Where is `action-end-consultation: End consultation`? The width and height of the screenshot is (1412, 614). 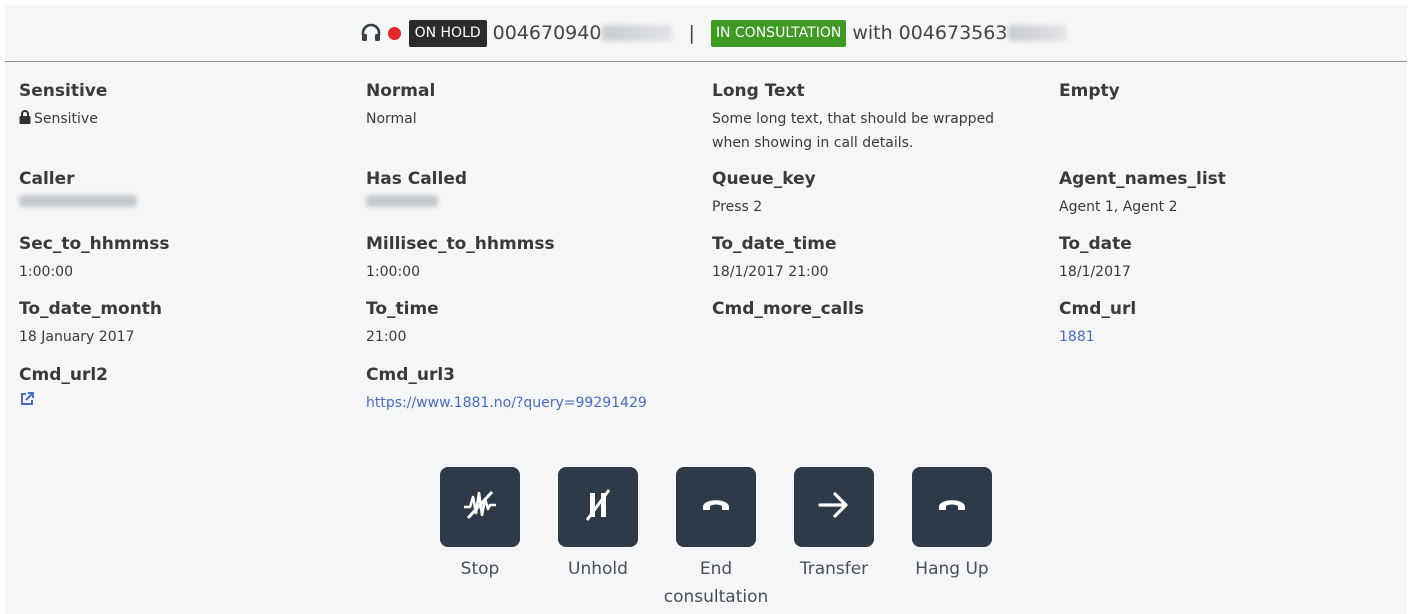
action-end-consultation: End consultation is located at coordinates (716, 539).